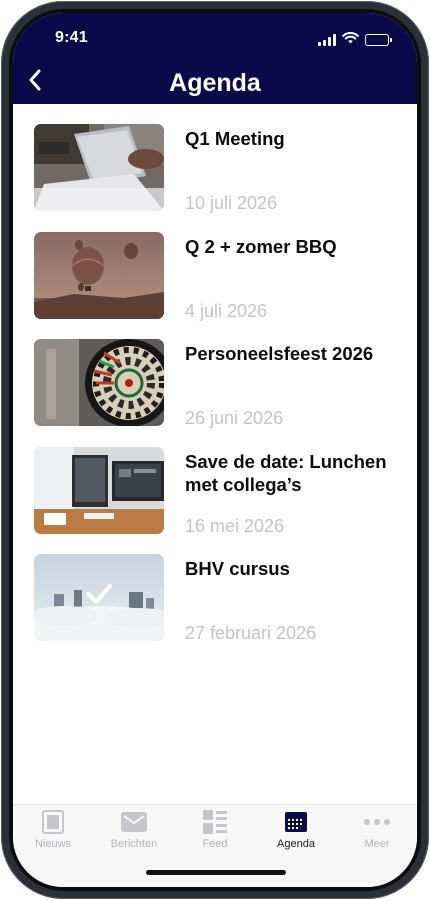 The width and height of the screenshot is (430, 900). What do you see at coordinates (237, 568) in the screenshot?
I see `item-title: BHV cursus` at bounding box center [237, 568].